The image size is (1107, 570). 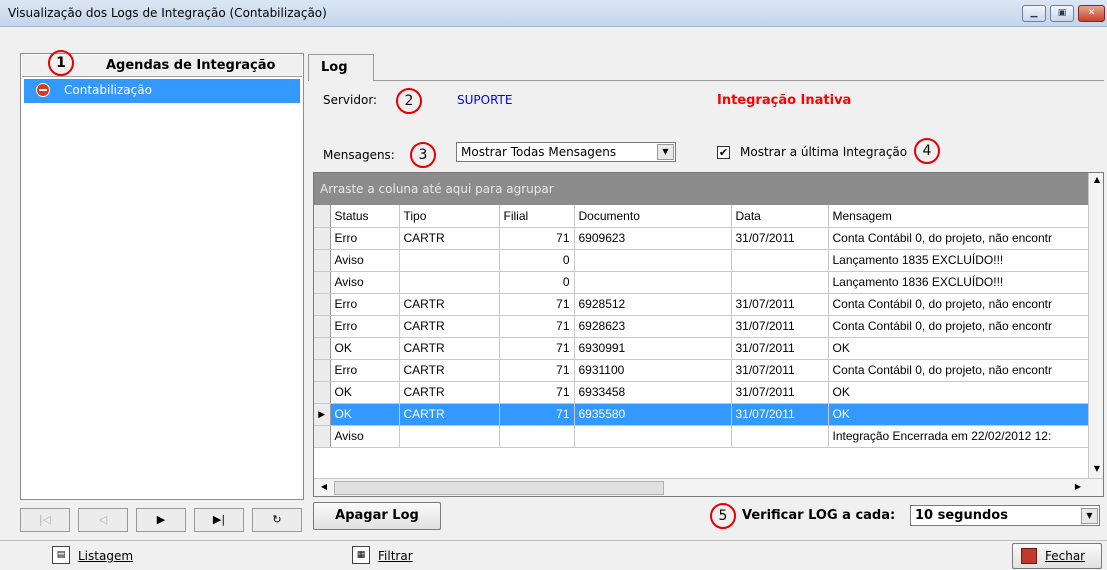 I want to click on table-row: Aviso 0 Lançamento 1836 EXCLUÍDO!!!, so click(x=701, y=282).